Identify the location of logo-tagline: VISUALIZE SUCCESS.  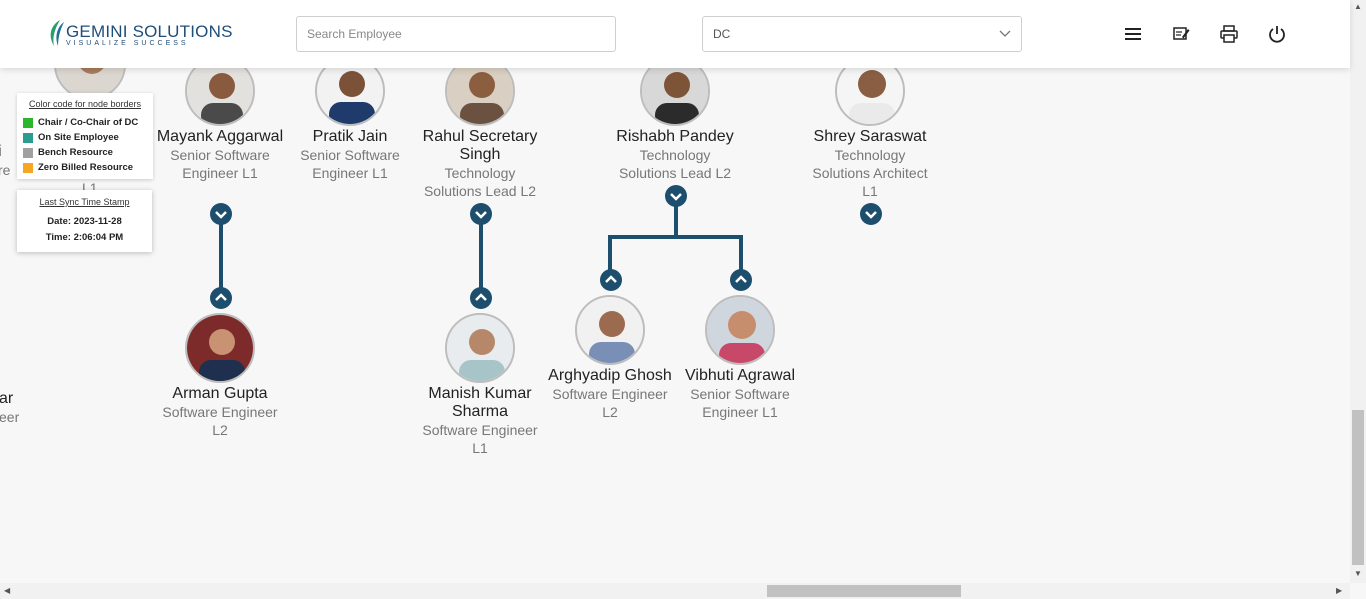
(127, 43).